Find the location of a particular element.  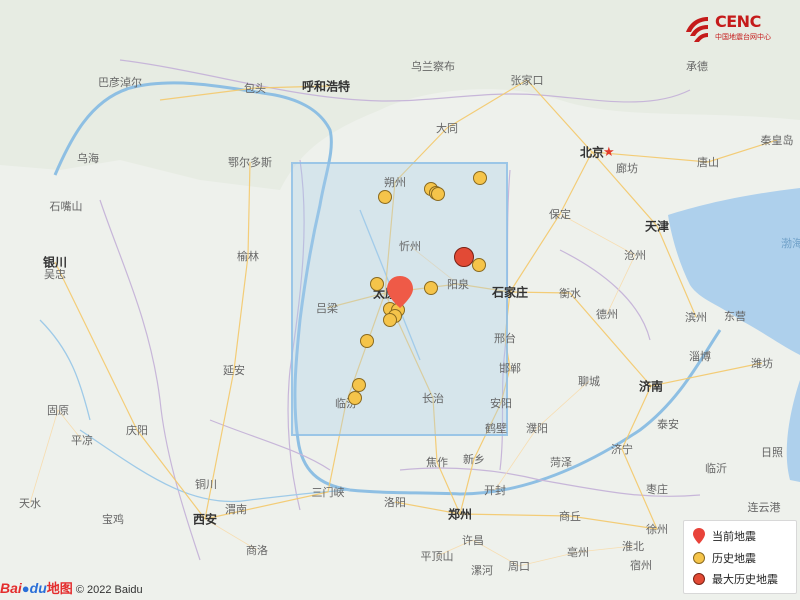

baidu-attribution: Bai●du地图 © 2022 Baidu is located at coordinates (71, 588).